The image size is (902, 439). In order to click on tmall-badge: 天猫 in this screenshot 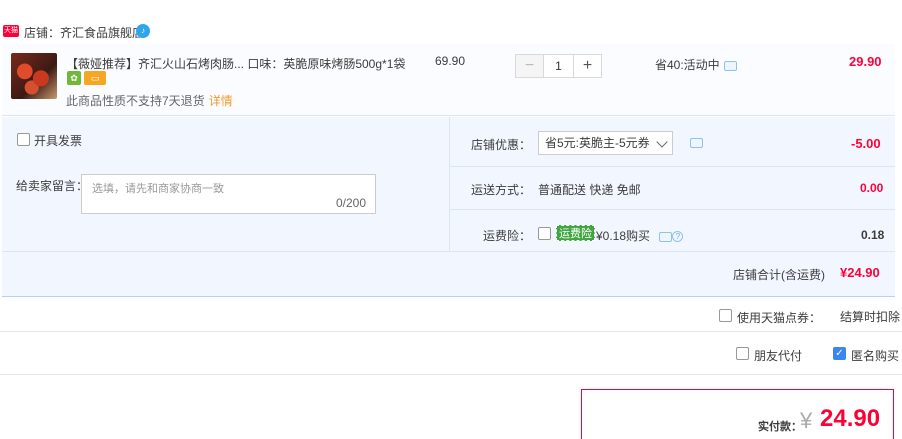, I will do `click(11, 31)`.